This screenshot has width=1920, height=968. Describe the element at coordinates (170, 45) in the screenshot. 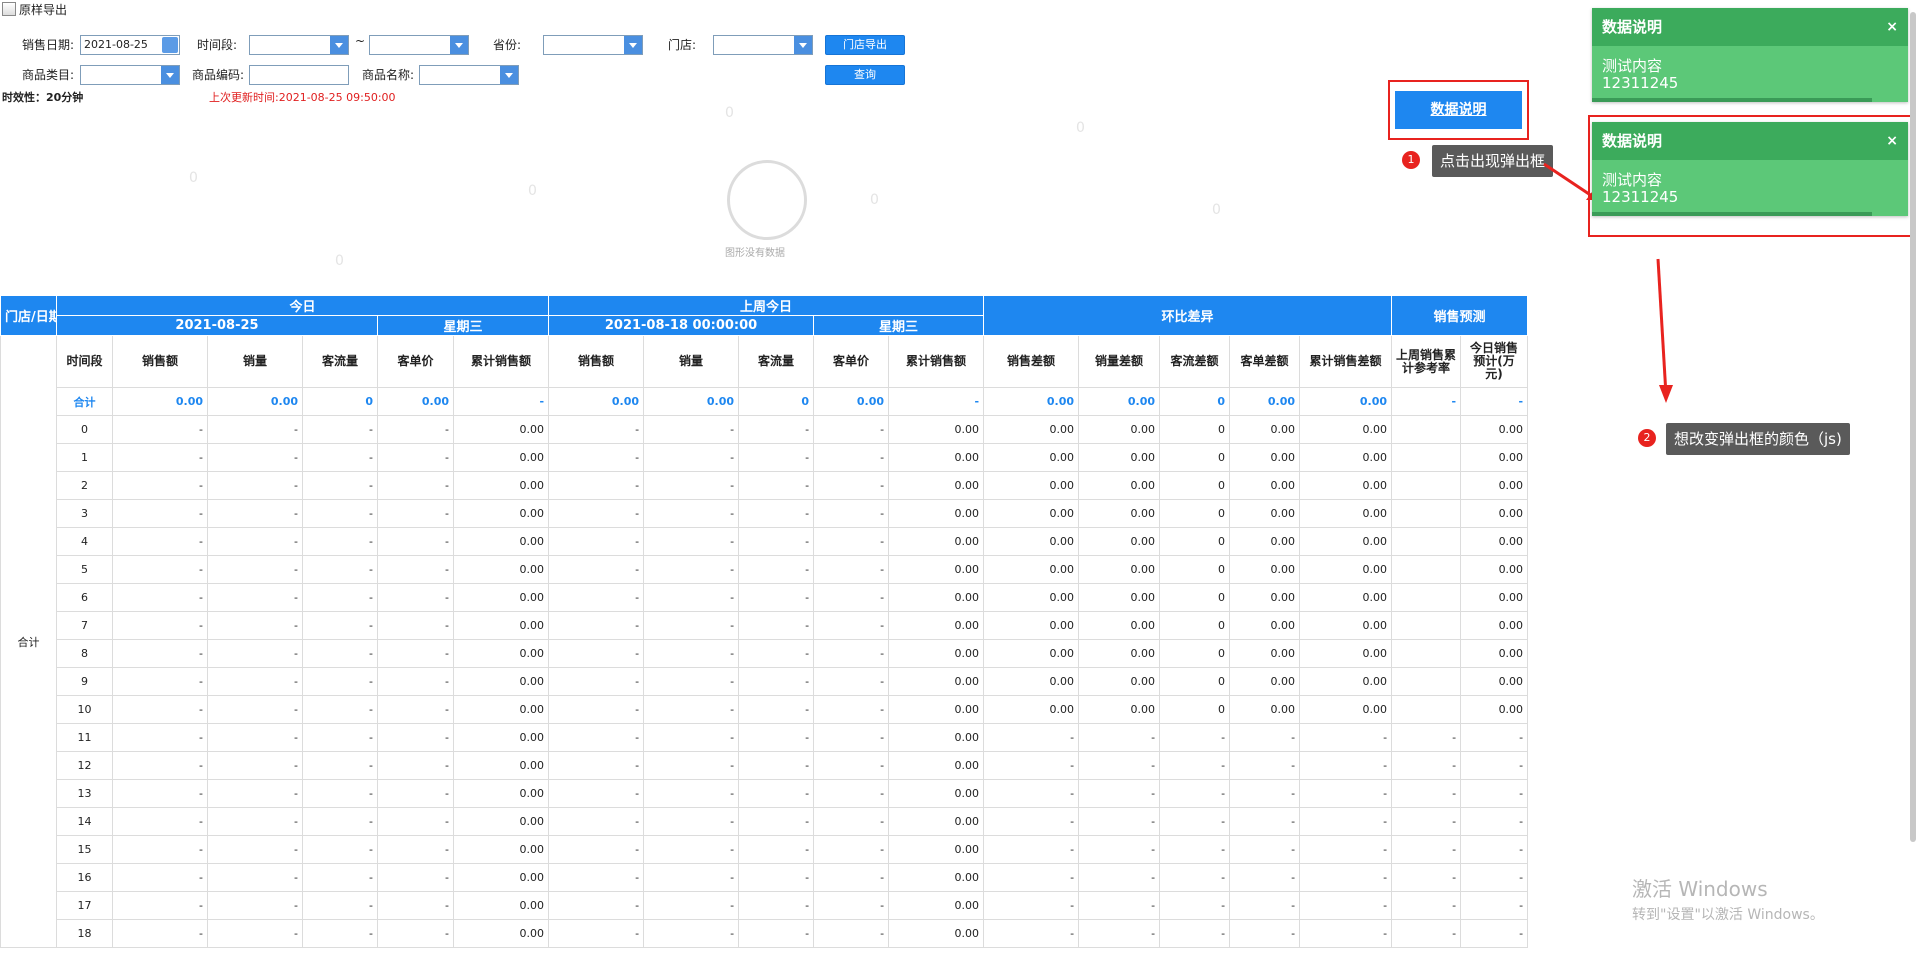

I see `calendar-icon` at that location.